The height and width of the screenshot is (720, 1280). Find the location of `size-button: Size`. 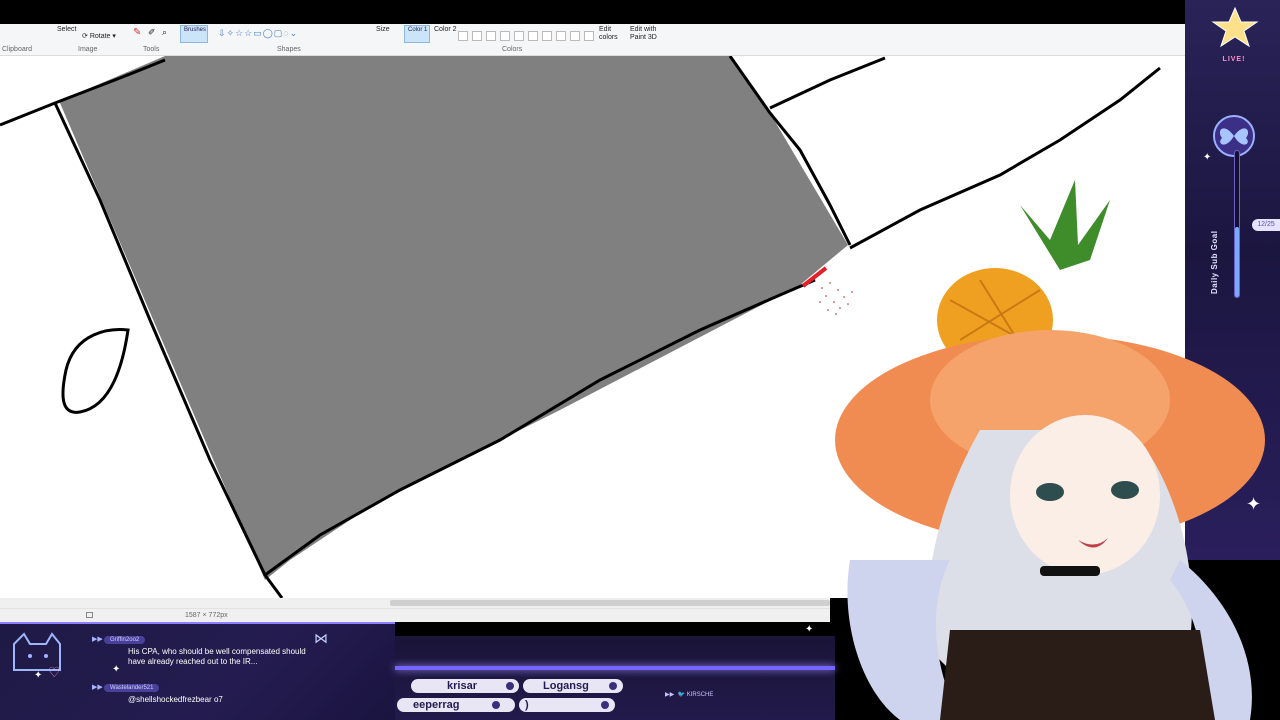

size-button: Size is located at coordinates (383, 29).